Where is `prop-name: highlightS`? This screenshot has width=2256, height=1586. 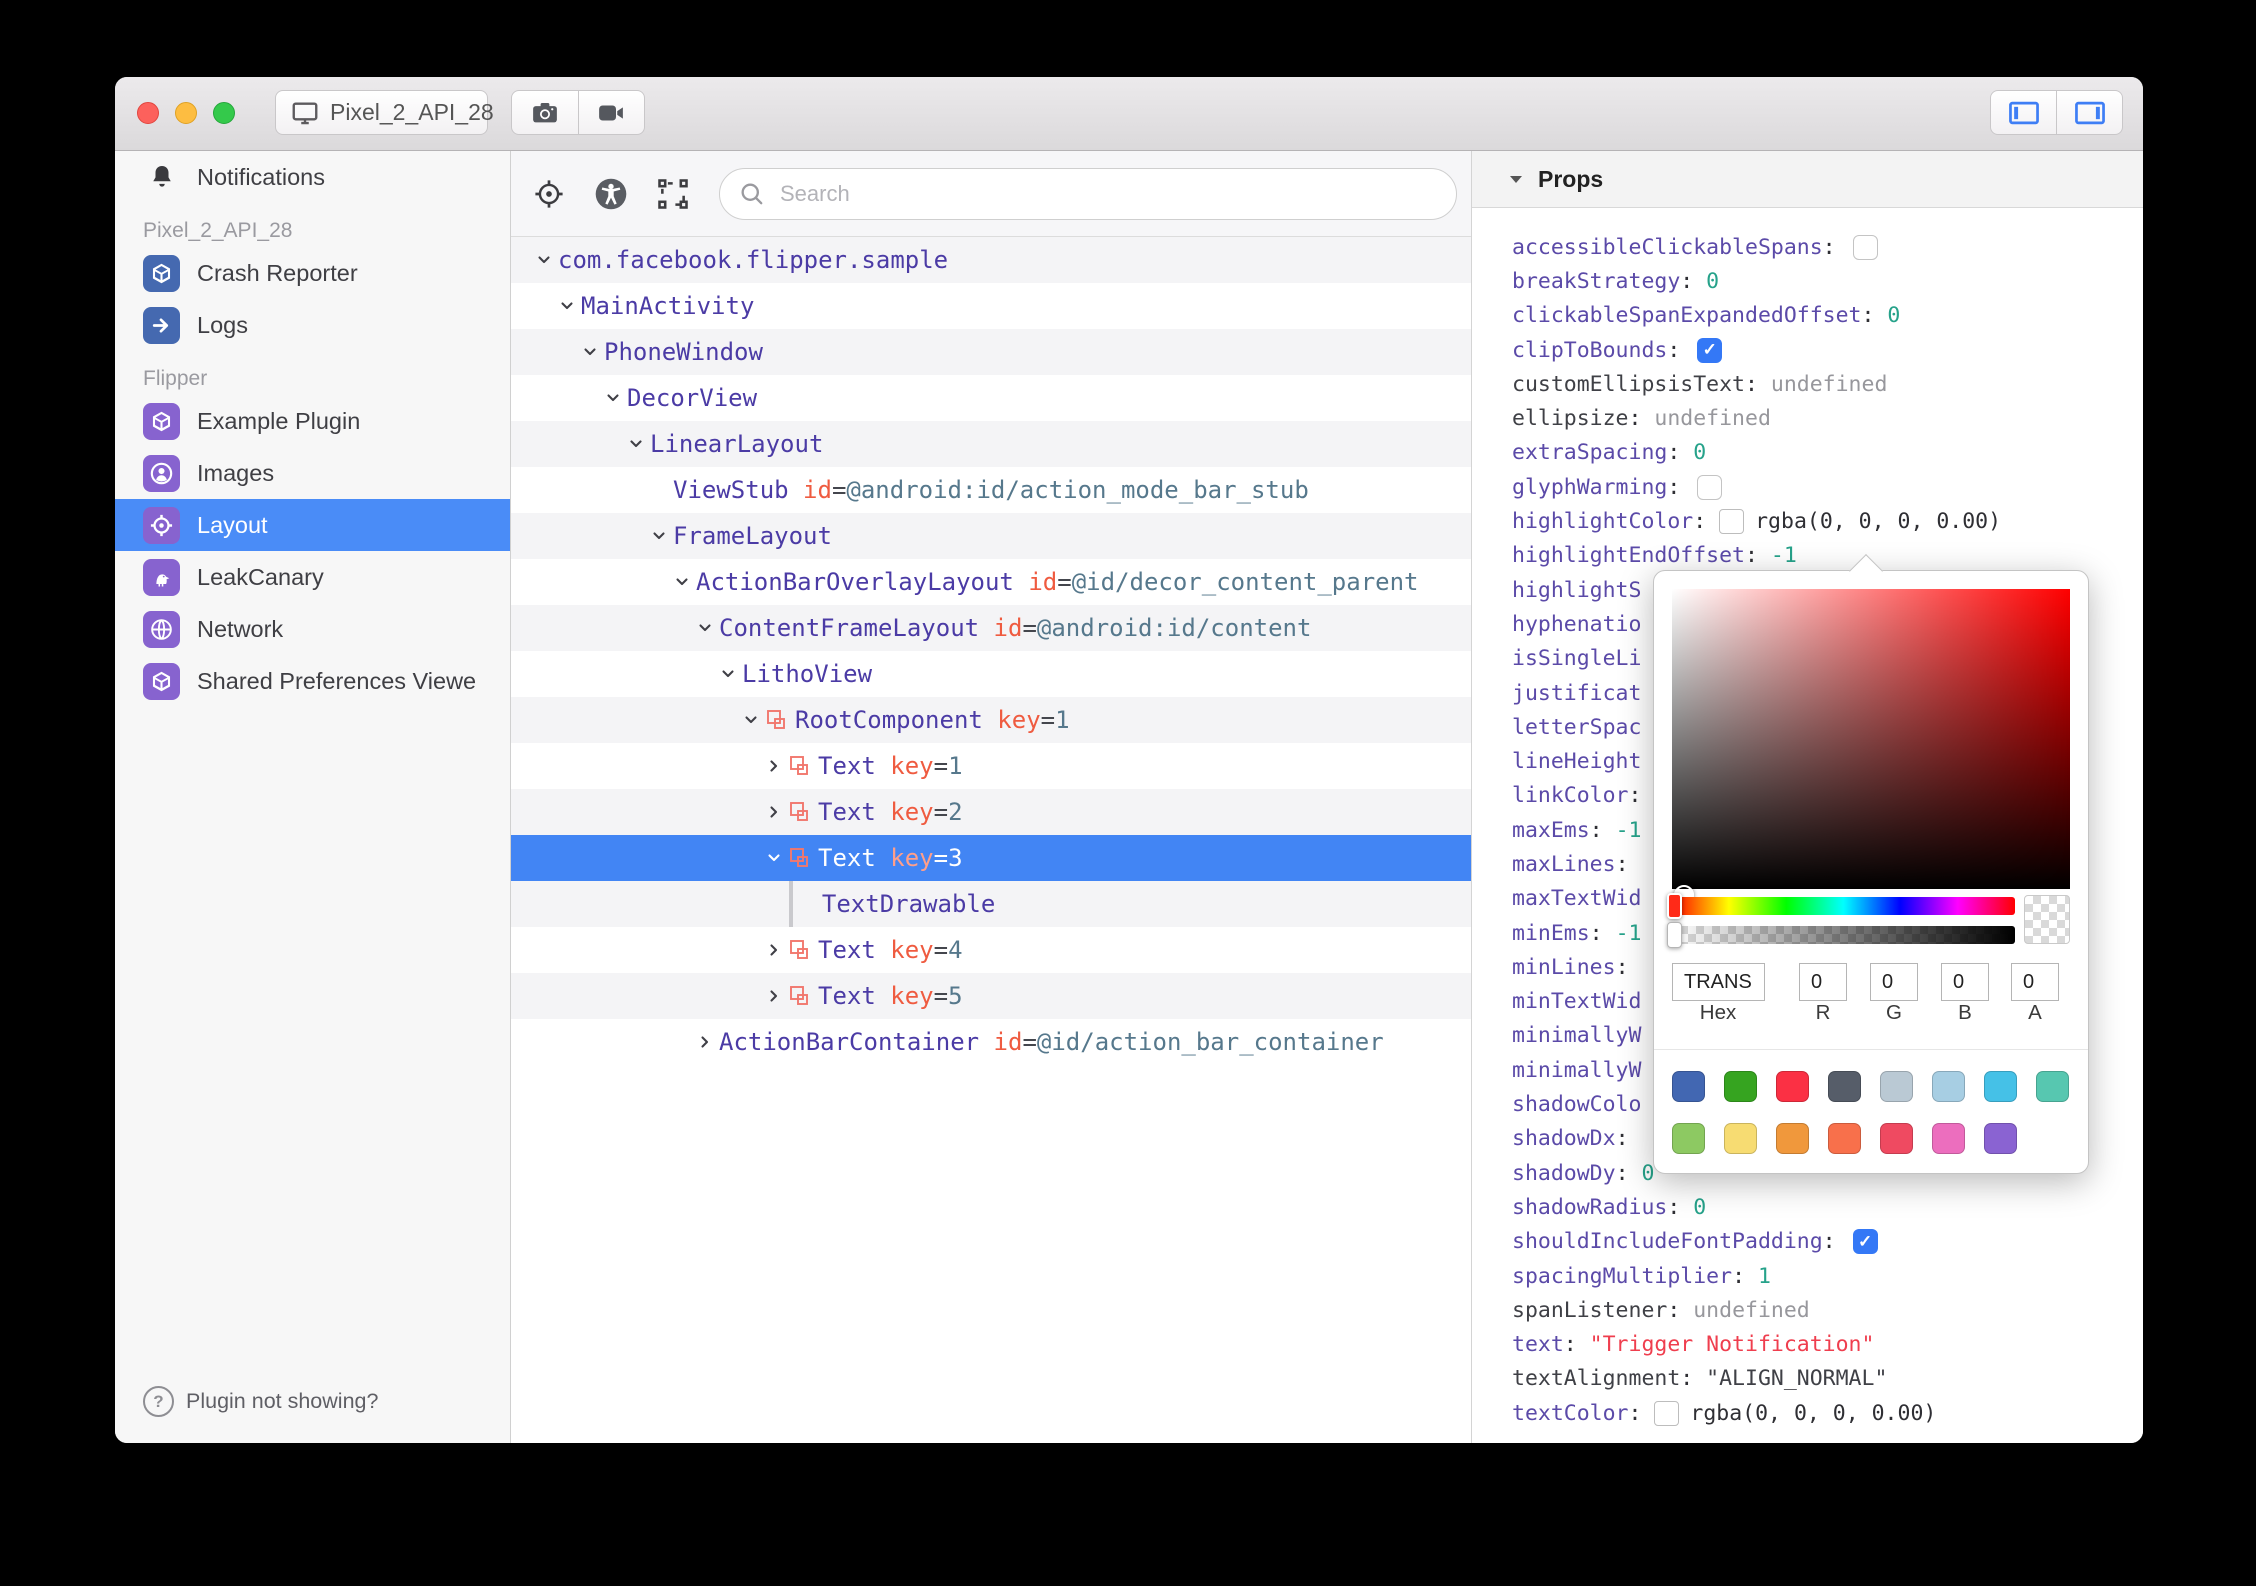 prop-name: highlightS is located at coordinates (1577, 590).